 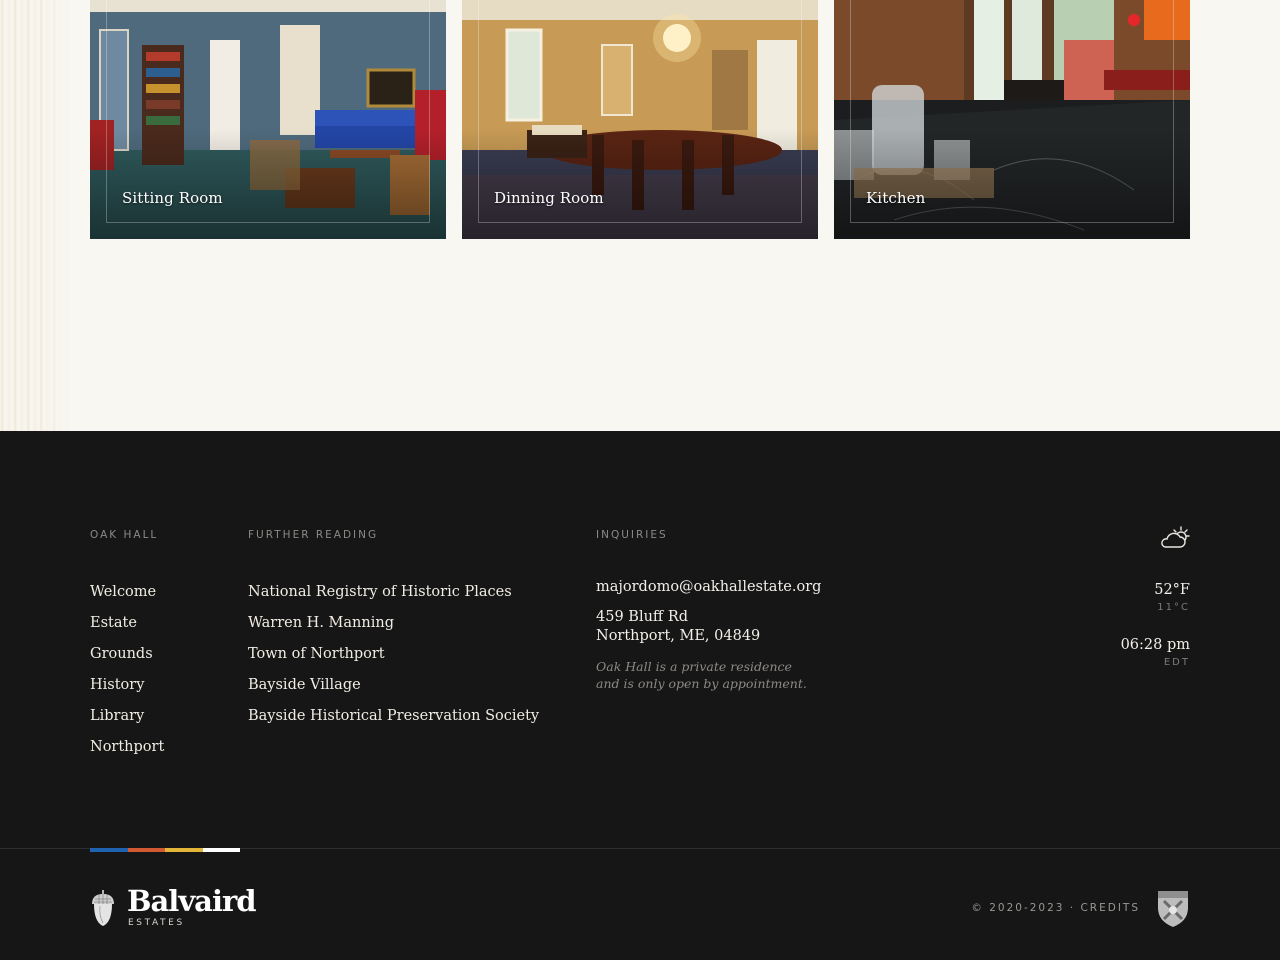 I want to click on room-card-dinning-room: Dinning Room, so click(x=640, y=119).